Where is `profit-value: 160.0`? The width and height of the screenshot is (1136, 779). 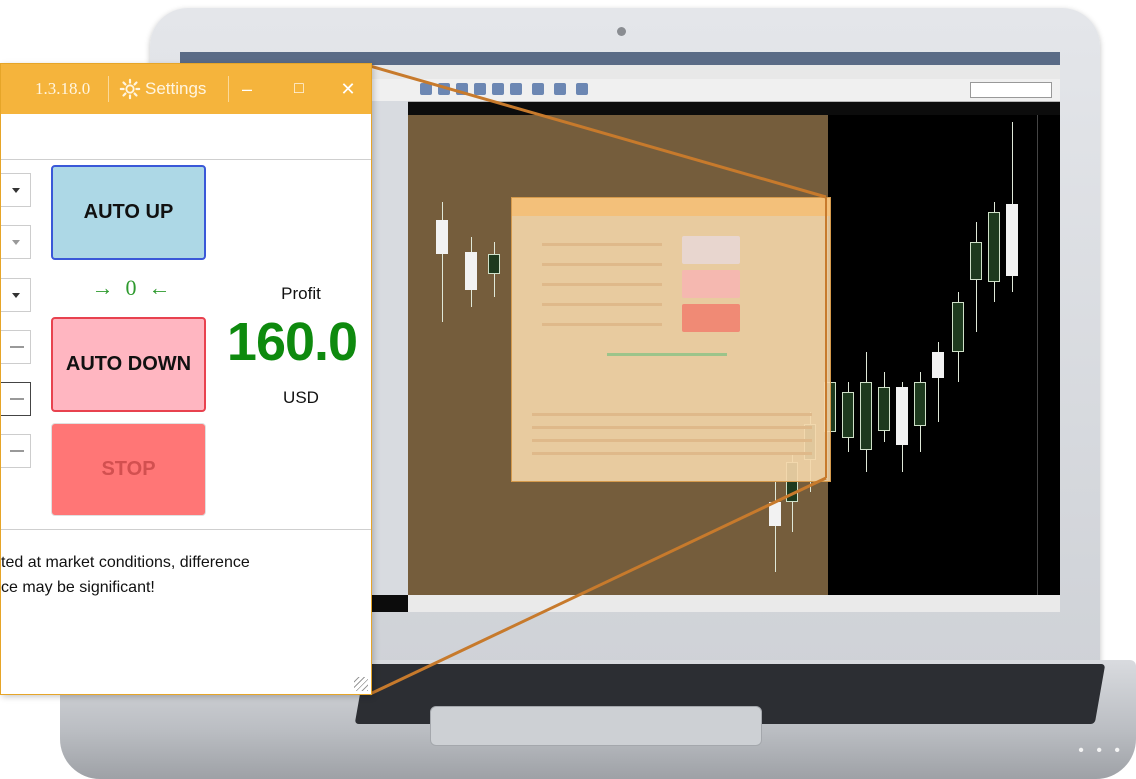 profit-value: 160.0 is located at coordinates (292, 342).